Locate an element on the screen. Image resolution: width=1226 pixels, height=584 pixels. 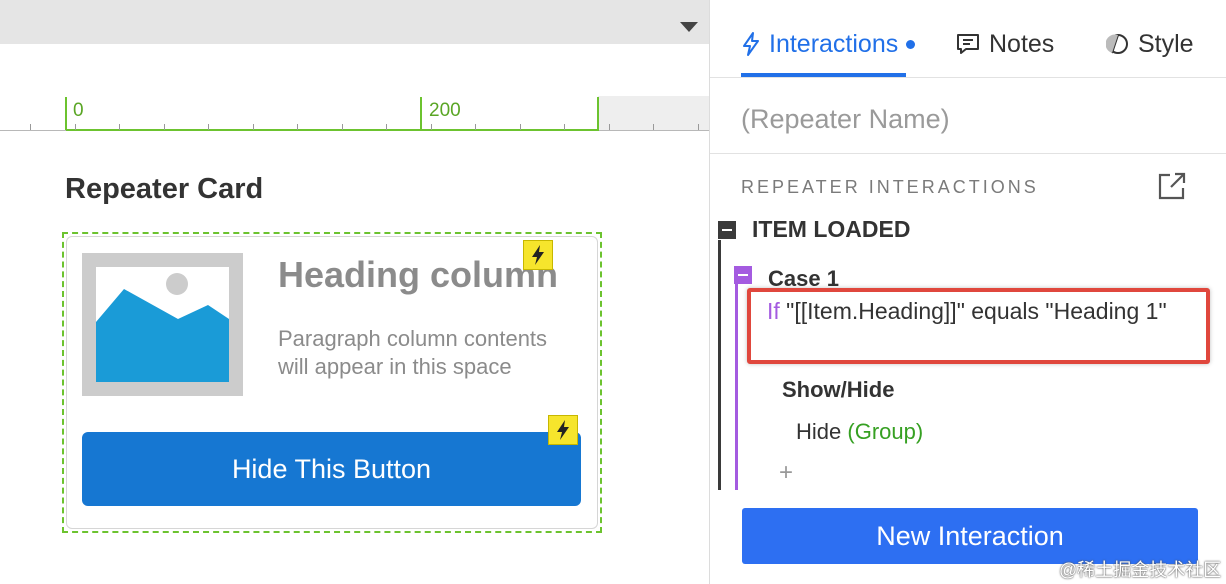
collapse-case-icon is located at coordinates (743, 275).